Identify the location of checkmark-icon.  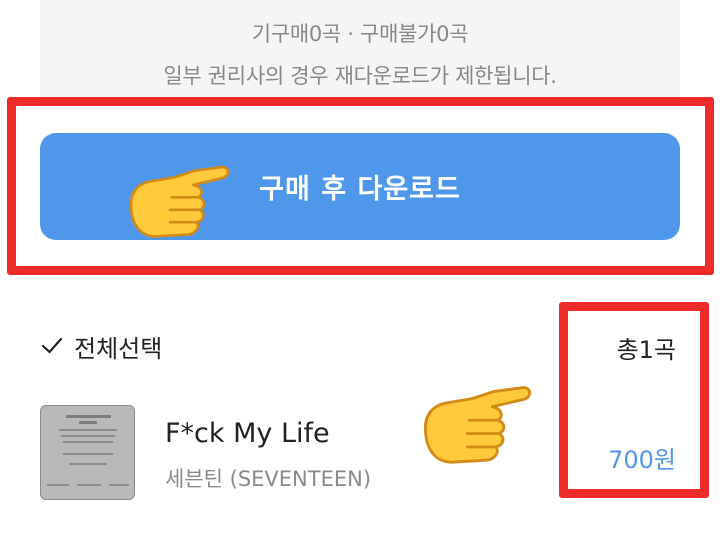
(52, 345).